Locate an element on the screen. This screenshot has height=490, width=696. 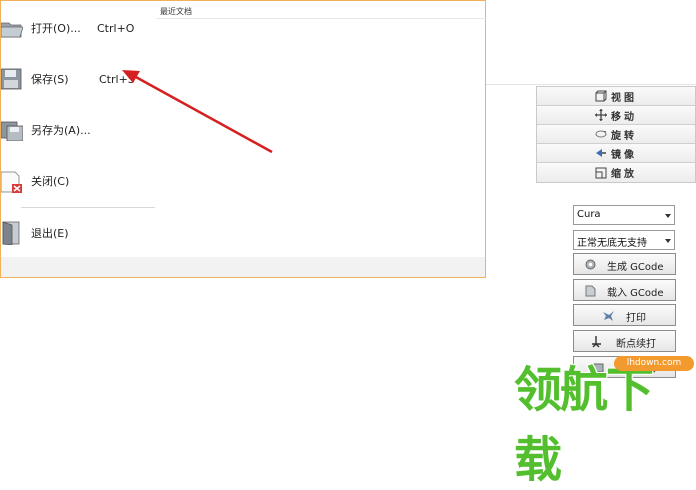
rotate-icon is located at coordinates (601, 134).